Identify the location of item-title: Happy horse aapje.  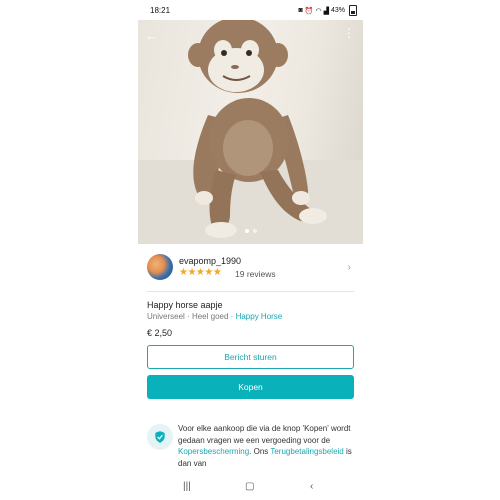
(185, 305).